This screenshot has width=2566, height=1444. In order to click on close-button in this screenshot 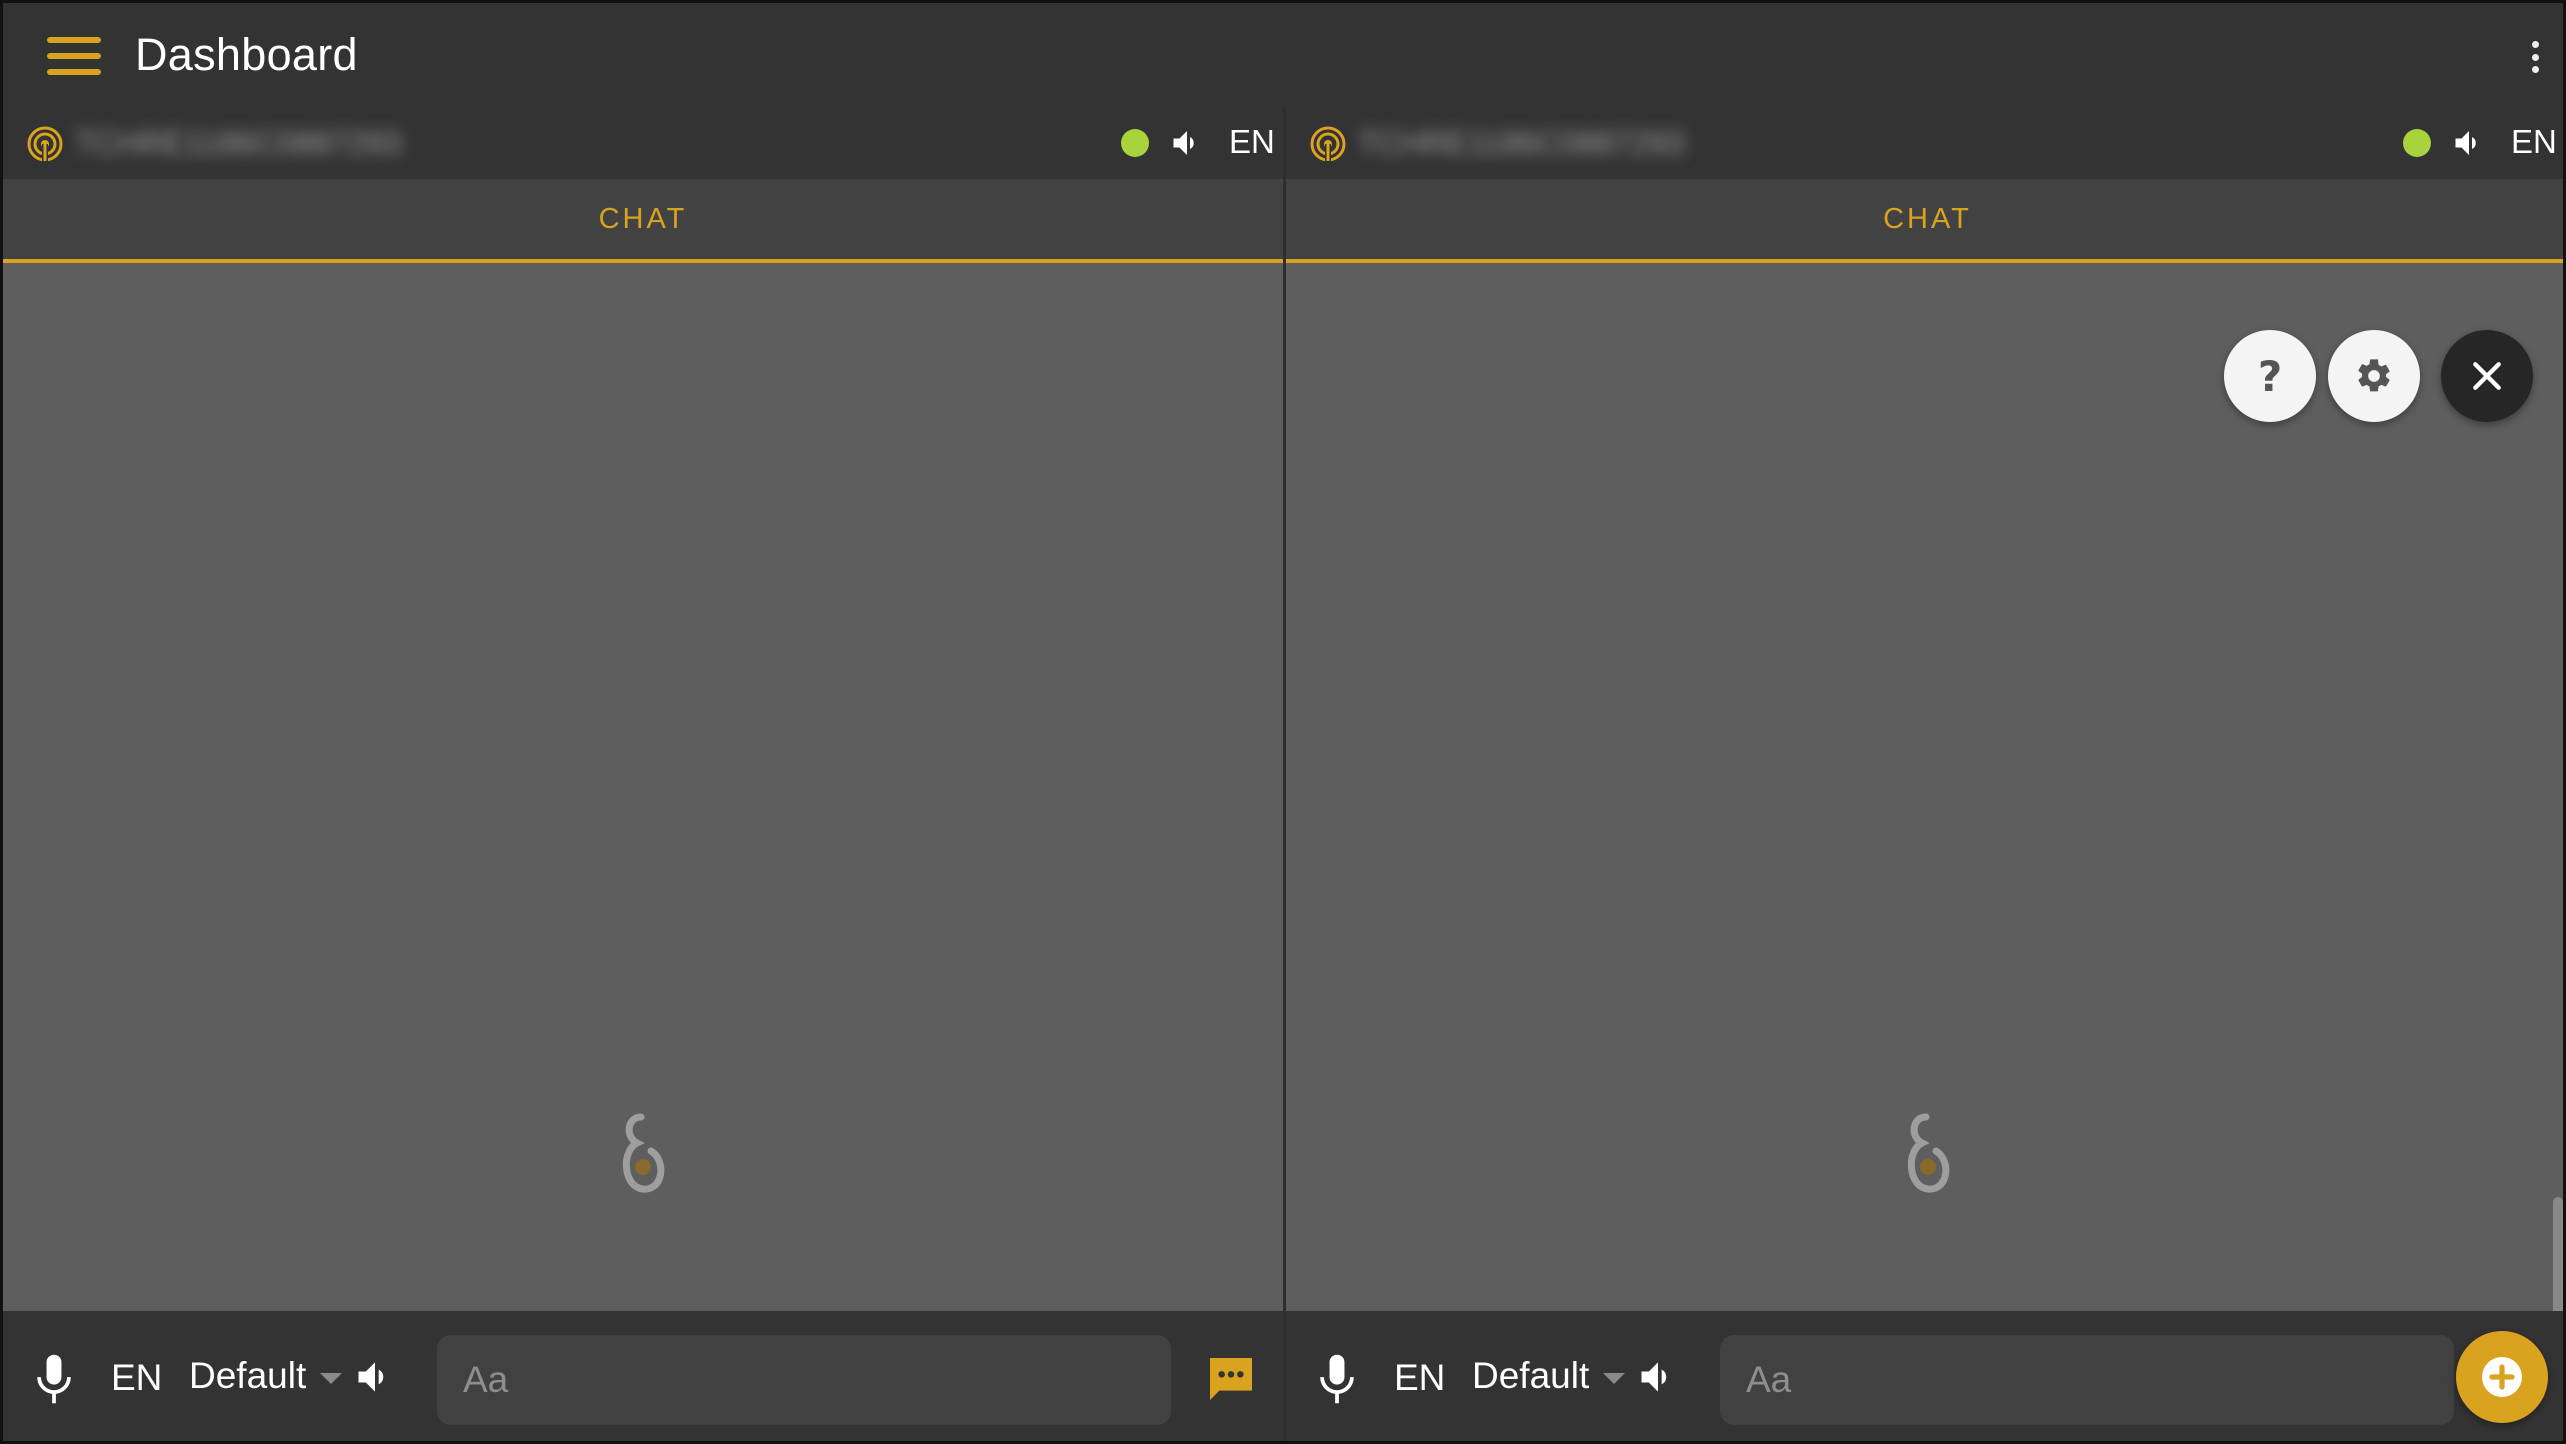, I will do `click(2487, 376)`.